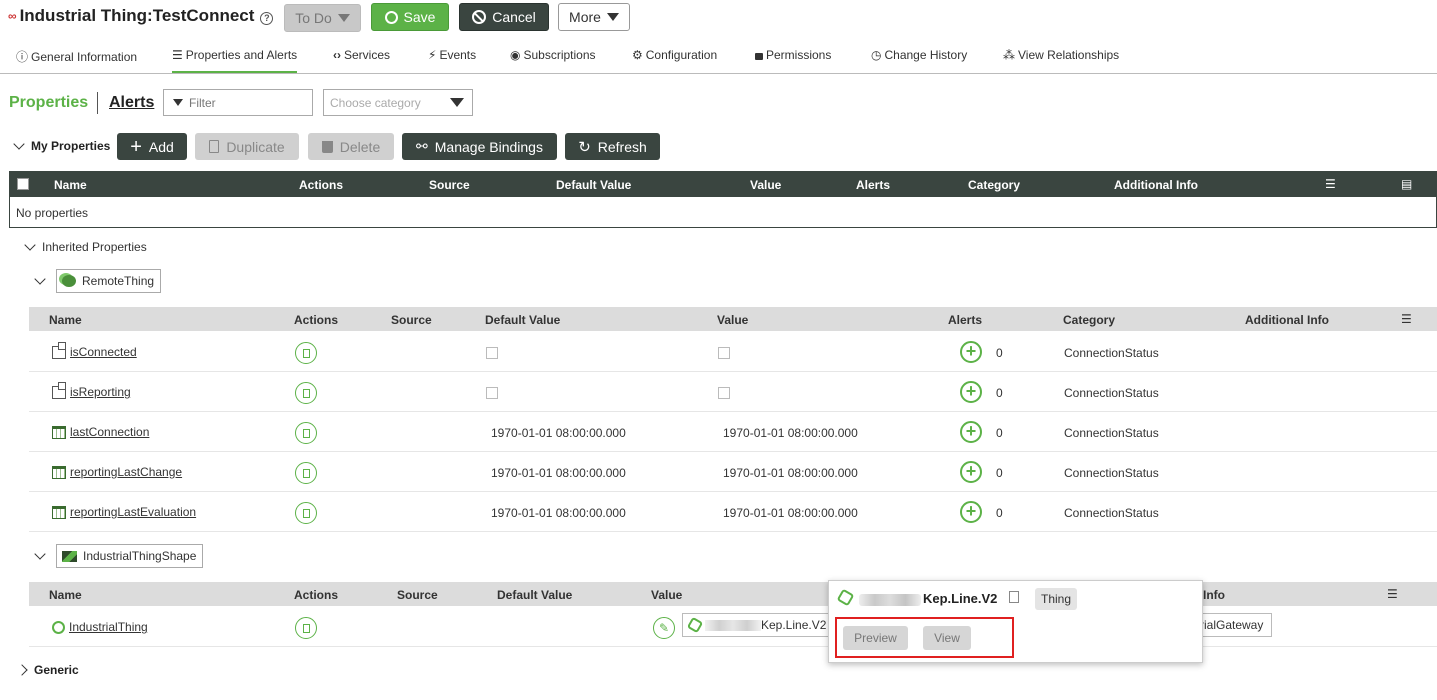  What do you see at coordinates (76, 56) in the screenshot?
I see `tab-general-information: ⓘ General Information` at bounding box center [76, 56].